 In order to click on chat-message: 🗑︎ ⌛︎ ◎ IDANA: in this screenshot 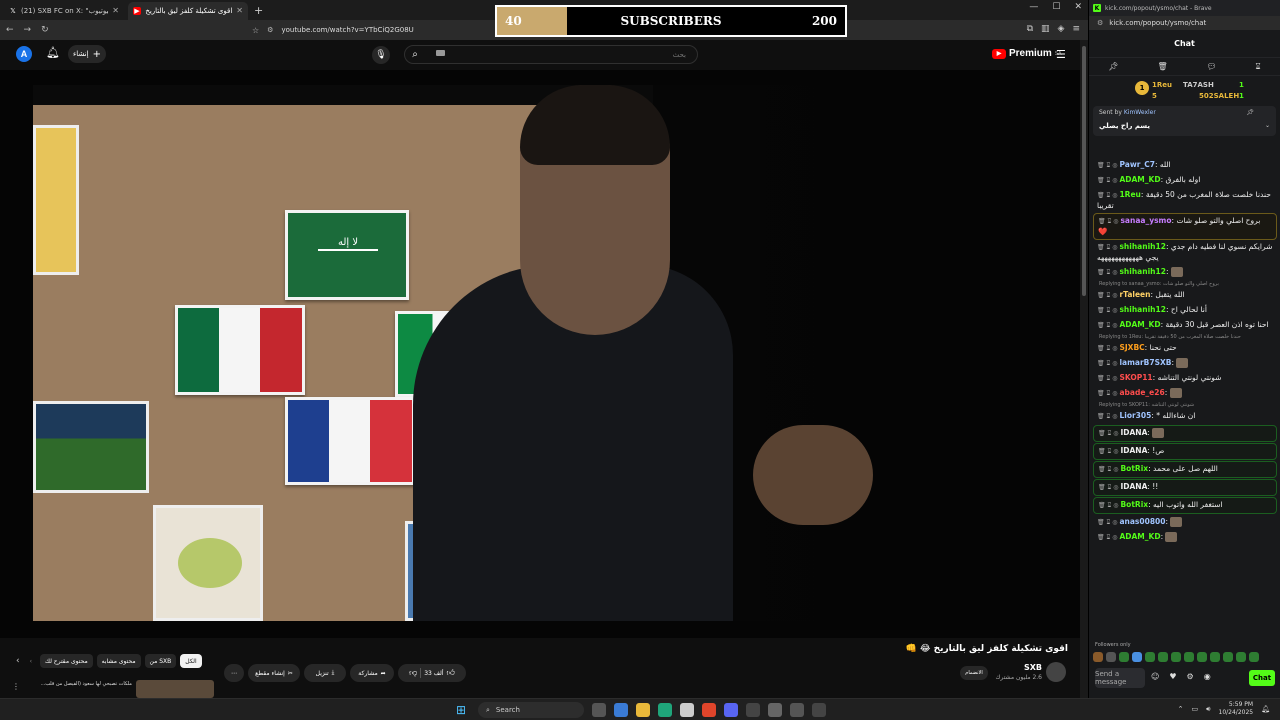, I will do `click(1185, 433)`.